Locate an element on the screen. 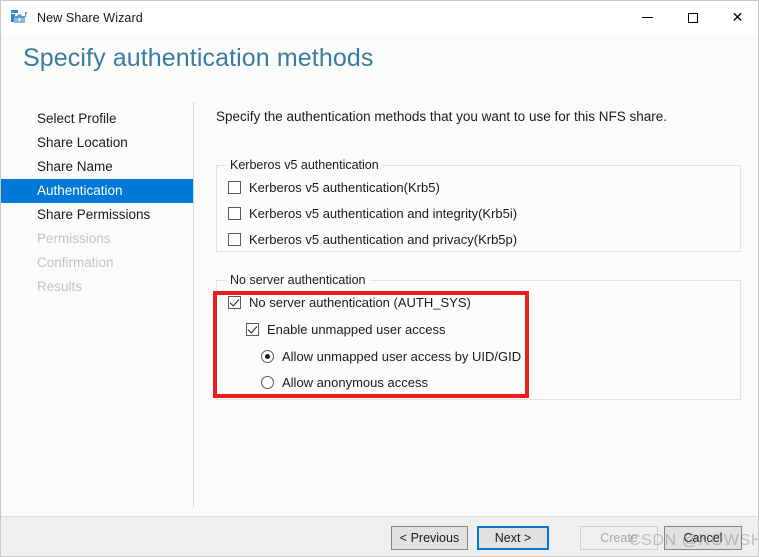 The width and height of the screenshot is (759, 557). auth-sys-checkbox is located at coordinates (234, 302).